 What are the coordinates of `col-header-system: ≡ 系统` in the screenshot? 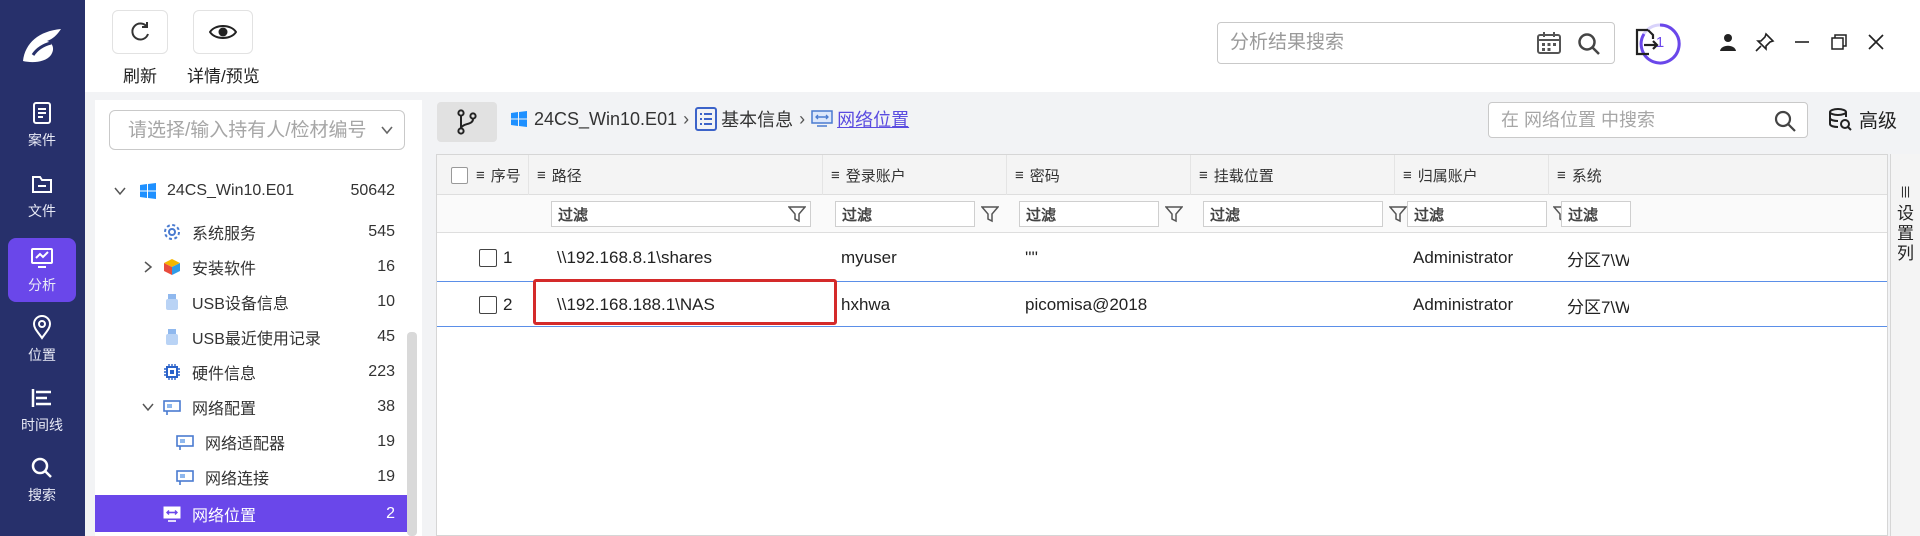 It's located at (1589, 175).